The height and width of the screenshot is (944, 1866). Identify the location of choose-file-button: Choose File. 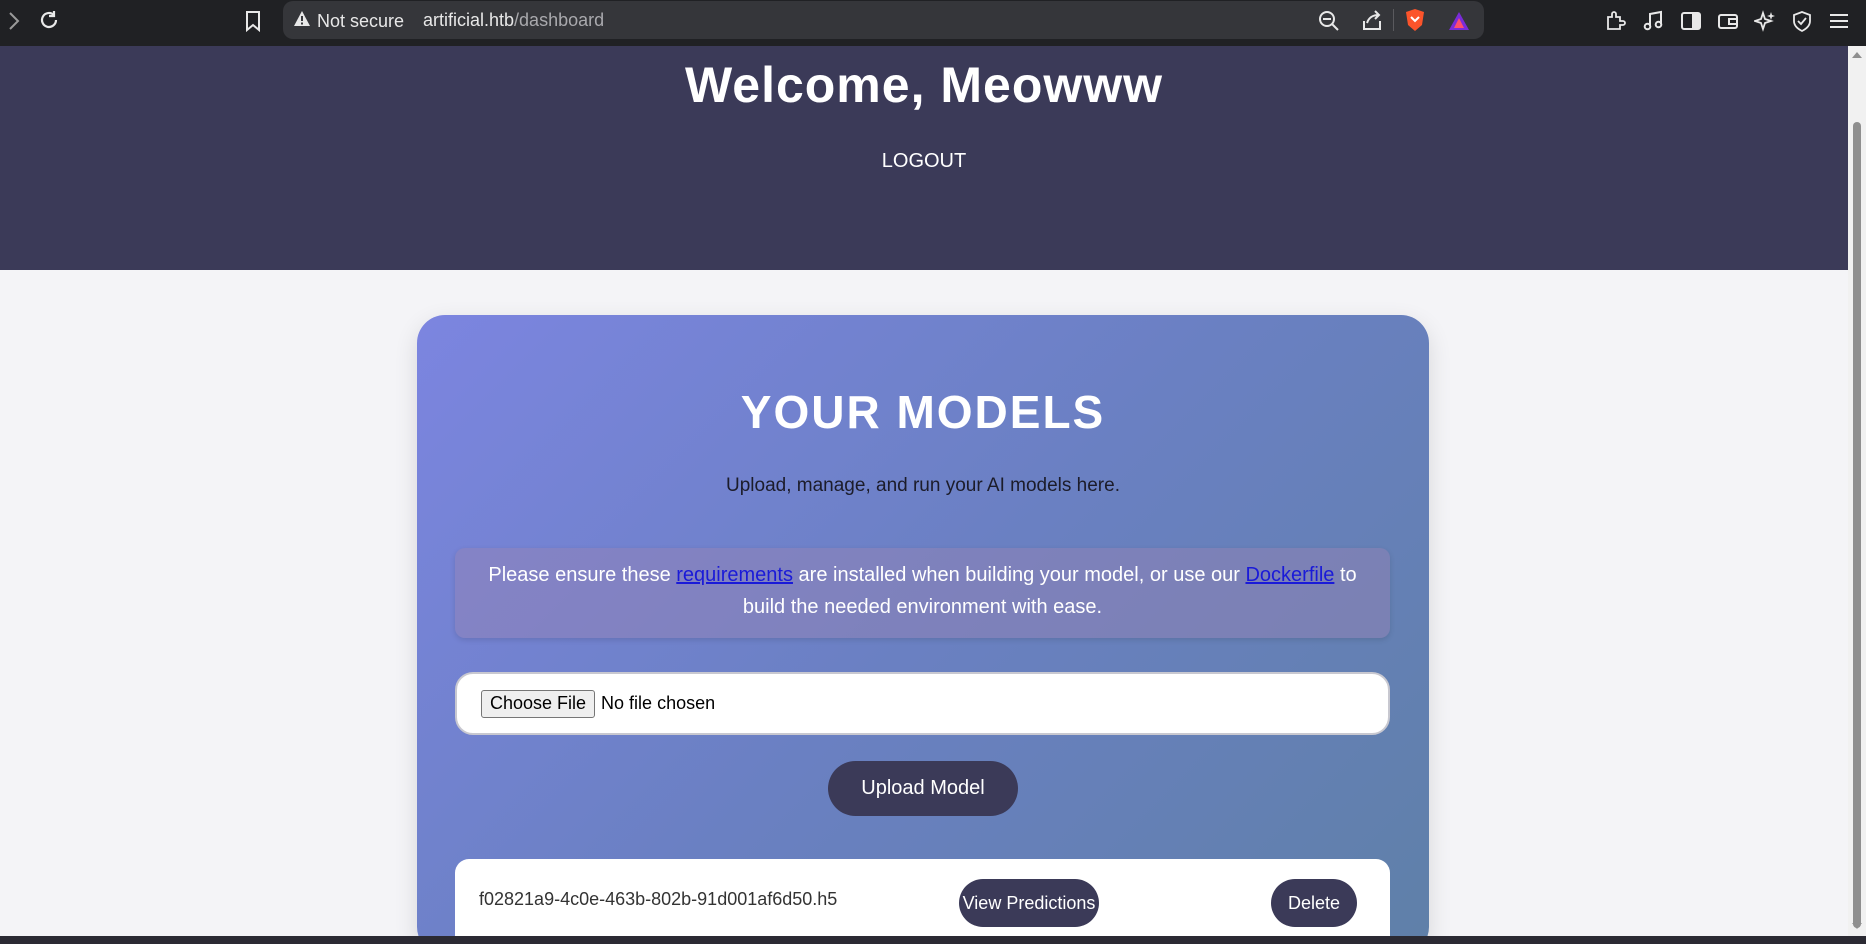
(538, 703).